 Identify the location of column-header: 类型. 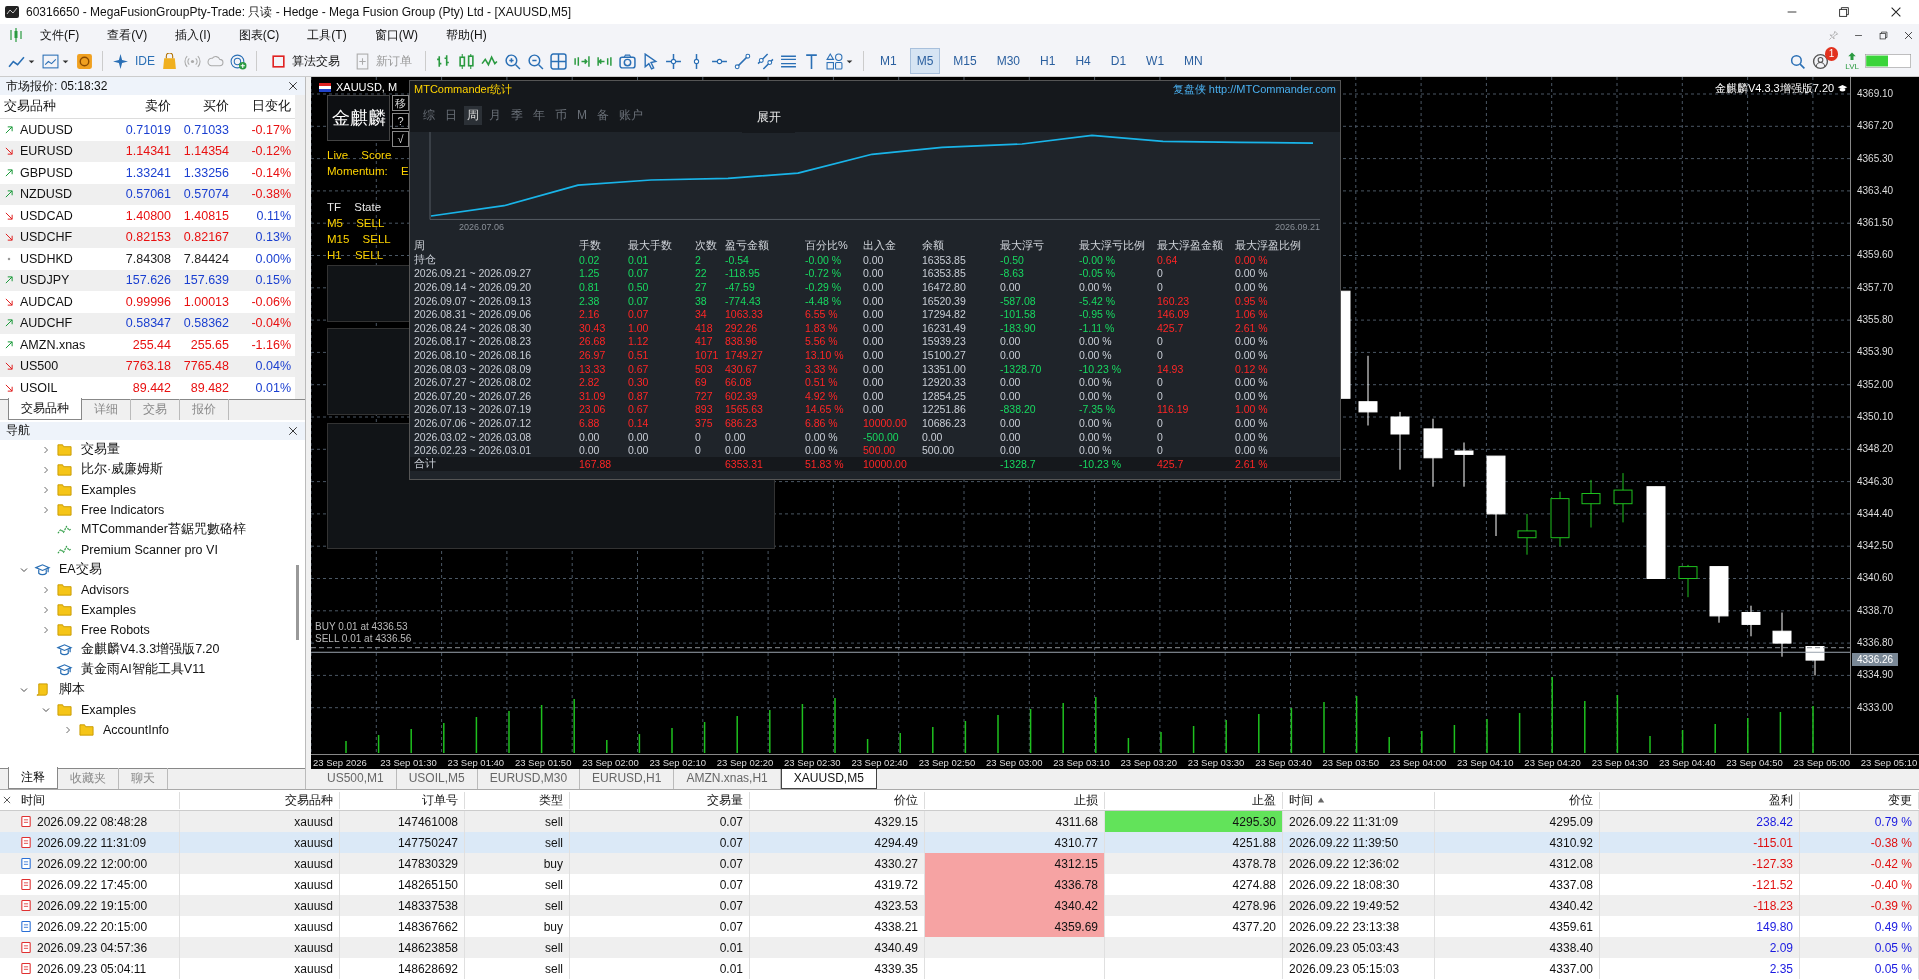
(517, 800).